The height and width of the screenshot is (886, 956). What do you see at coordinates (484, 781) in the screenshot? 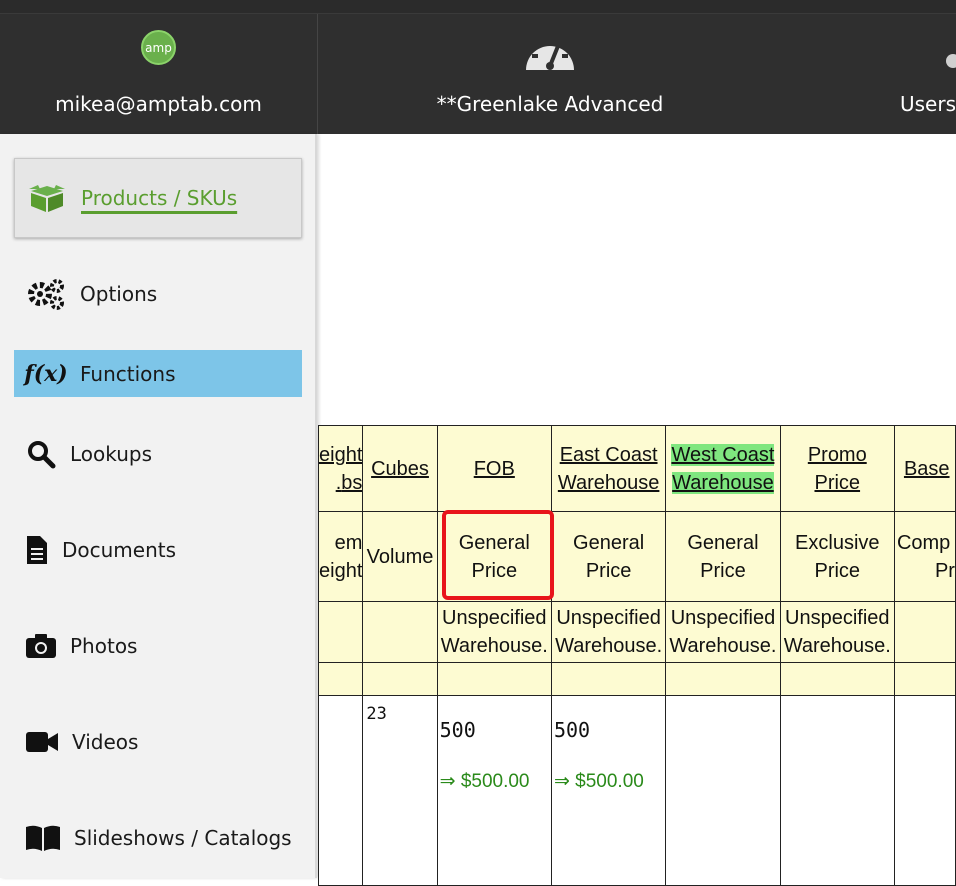
I see `fob-computed-price: ⇒ $500.00` at bounding box center [484, 781].